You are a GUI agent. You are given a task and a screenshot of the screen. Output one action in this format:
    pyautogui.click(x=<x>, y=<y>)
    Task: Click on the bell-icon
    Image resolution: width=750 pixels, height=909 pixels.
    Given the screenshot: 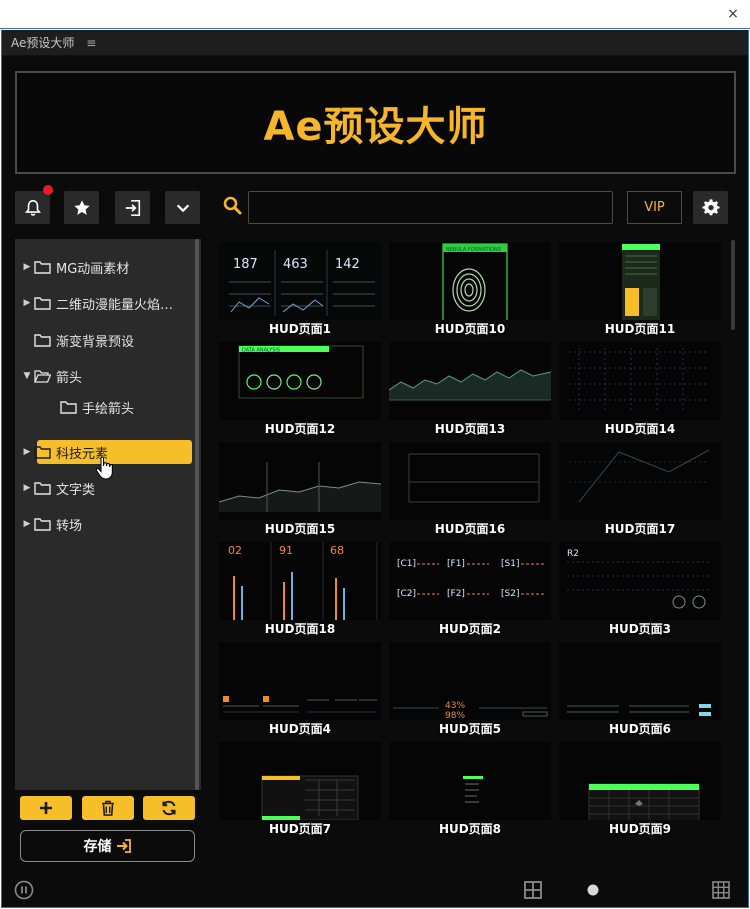 What is the action you would take?
    pyautogui.click(x=32, y=207)
    